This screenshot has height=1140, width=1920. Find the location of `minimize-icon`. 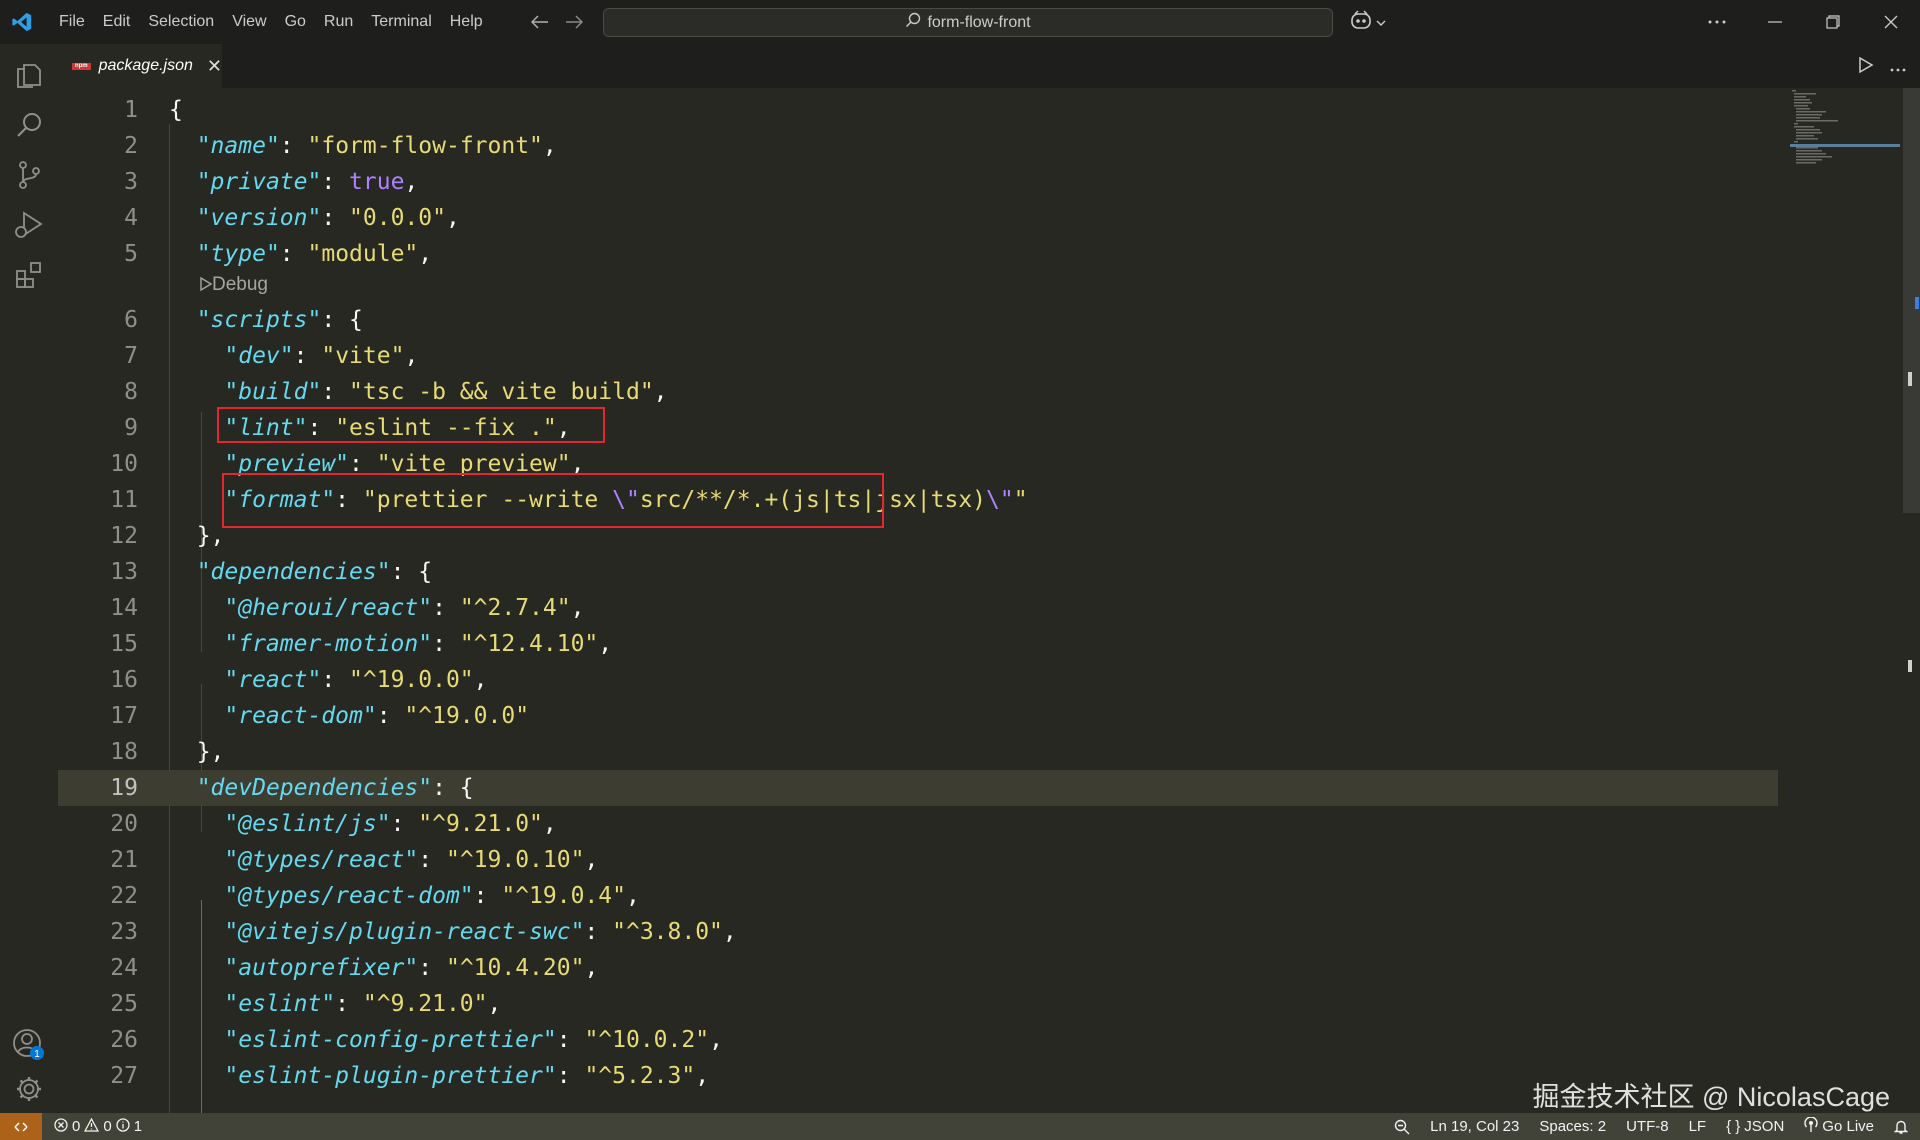

minimize-icon is located at coordinates (1775, 22).